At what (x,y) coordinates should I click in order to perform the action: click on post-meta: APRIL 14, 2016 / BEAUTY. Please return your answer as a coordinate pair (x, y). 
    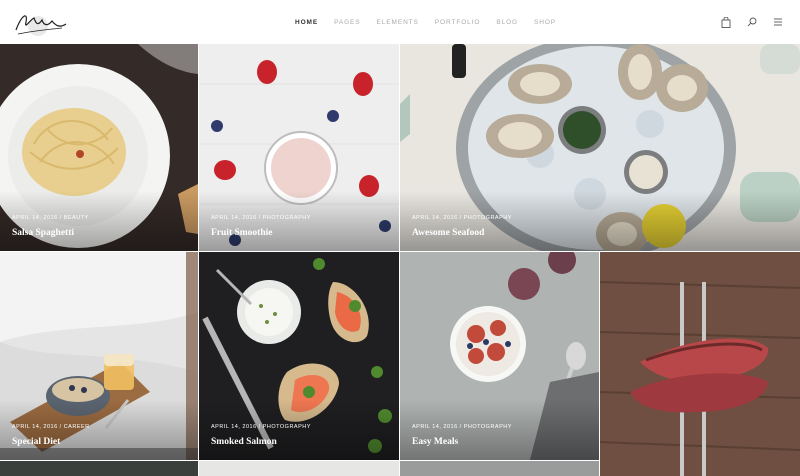
    Looking at the image, I should click on (50, 218).